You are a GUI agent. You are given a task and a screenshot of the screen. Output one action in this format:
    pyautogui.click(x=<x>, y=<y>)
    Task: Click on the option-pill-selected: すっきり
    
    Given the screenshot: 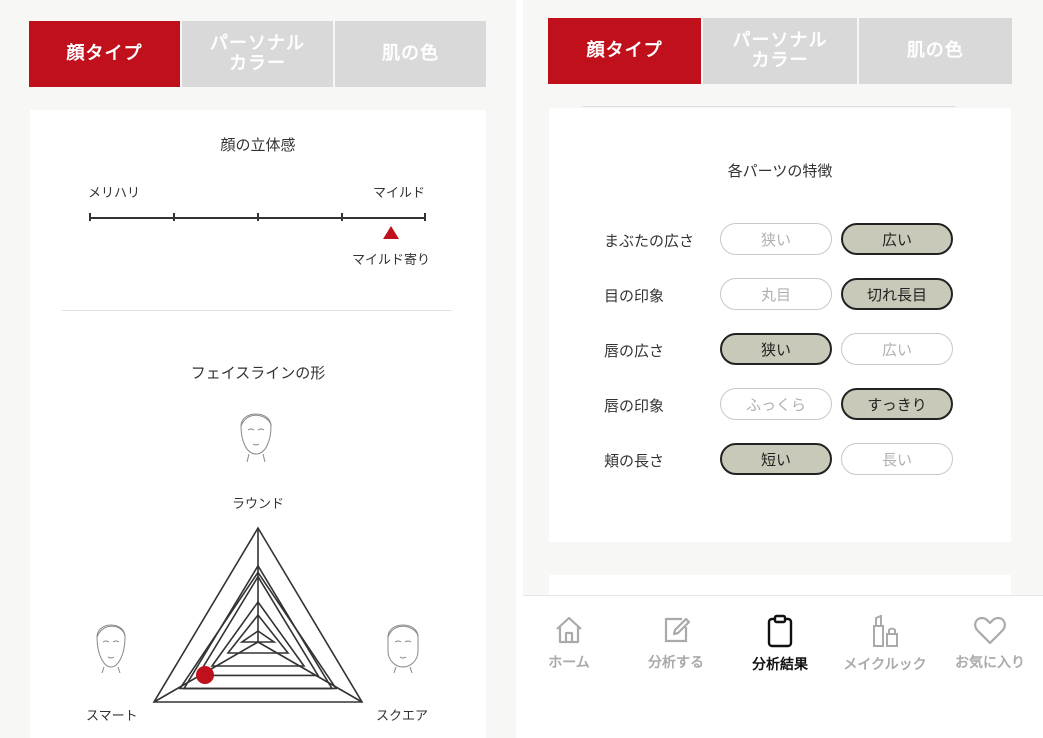 What is the action you would take?
    pyautogui.click(x=897, y=404)
    